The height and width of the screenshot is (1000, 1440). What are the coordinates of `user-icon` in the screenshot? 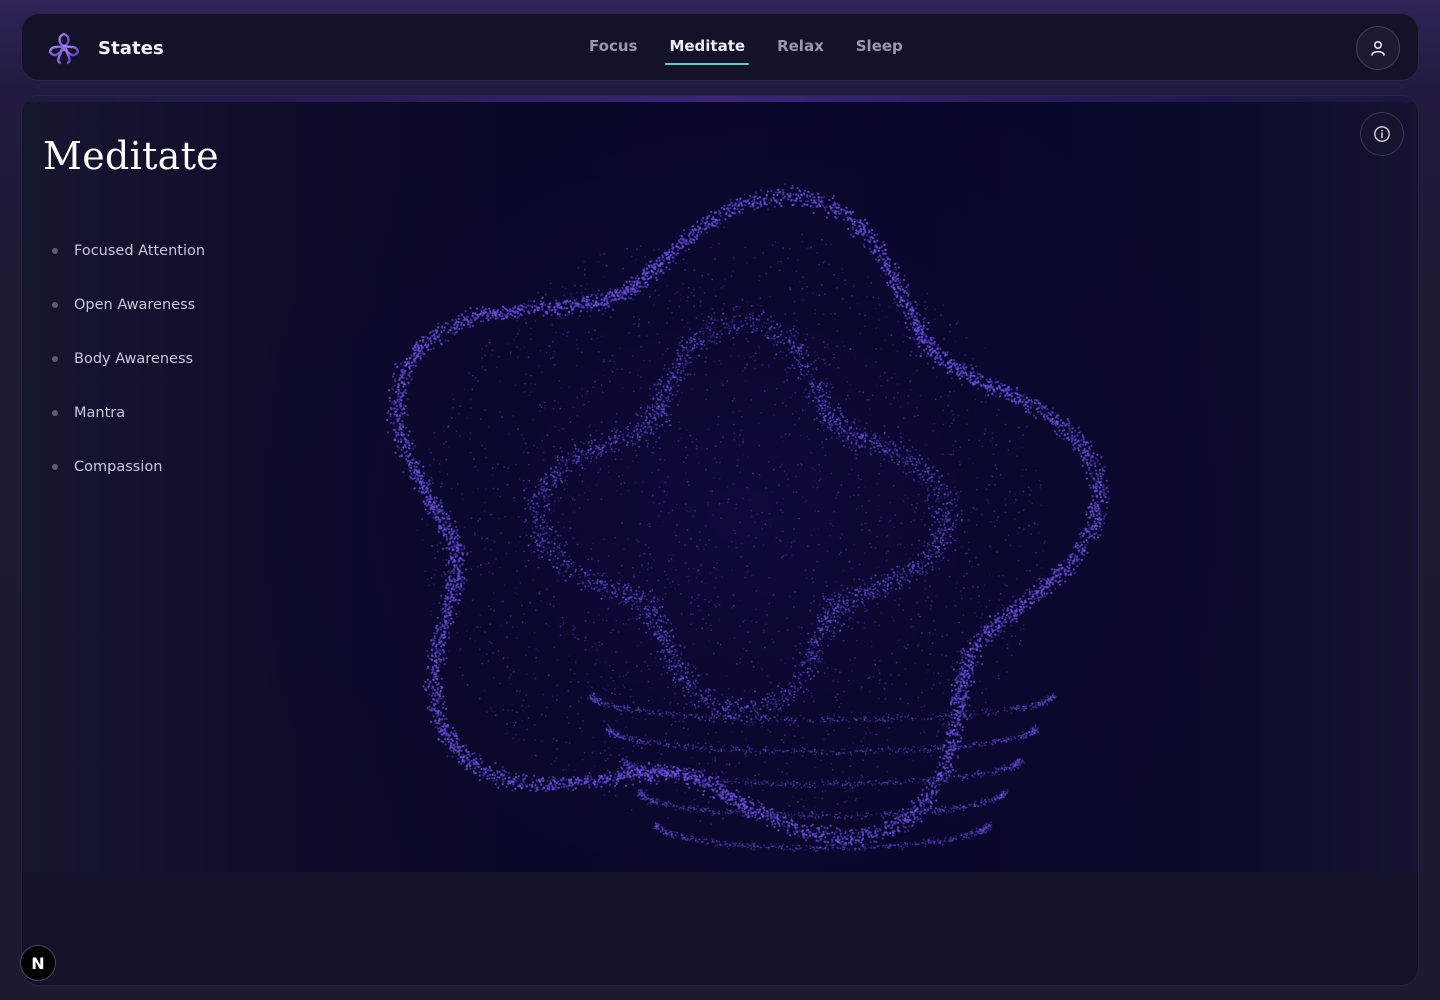 It's located at (1378, 48).